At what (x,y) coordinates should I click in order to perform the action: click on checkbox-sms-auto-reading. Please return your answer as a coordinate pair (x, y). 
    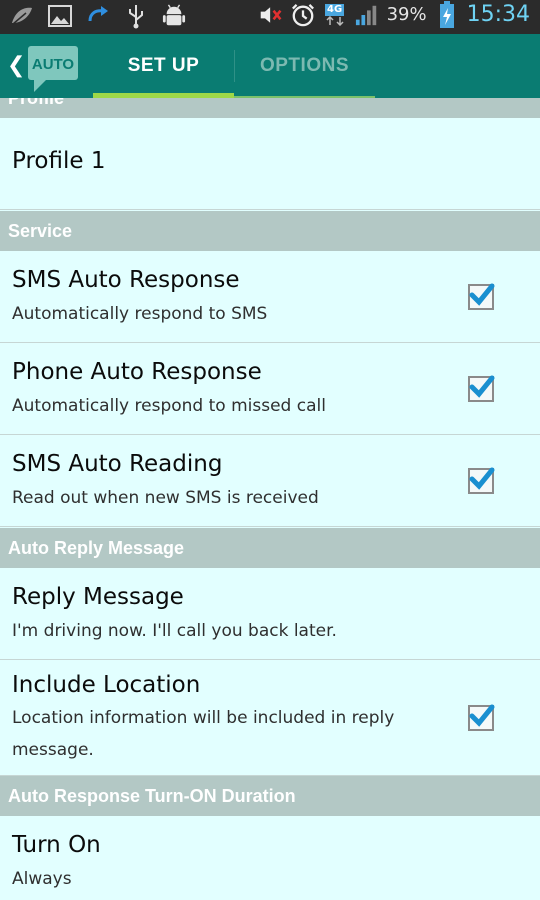
    Looking at the image, I should click on (481, 480).